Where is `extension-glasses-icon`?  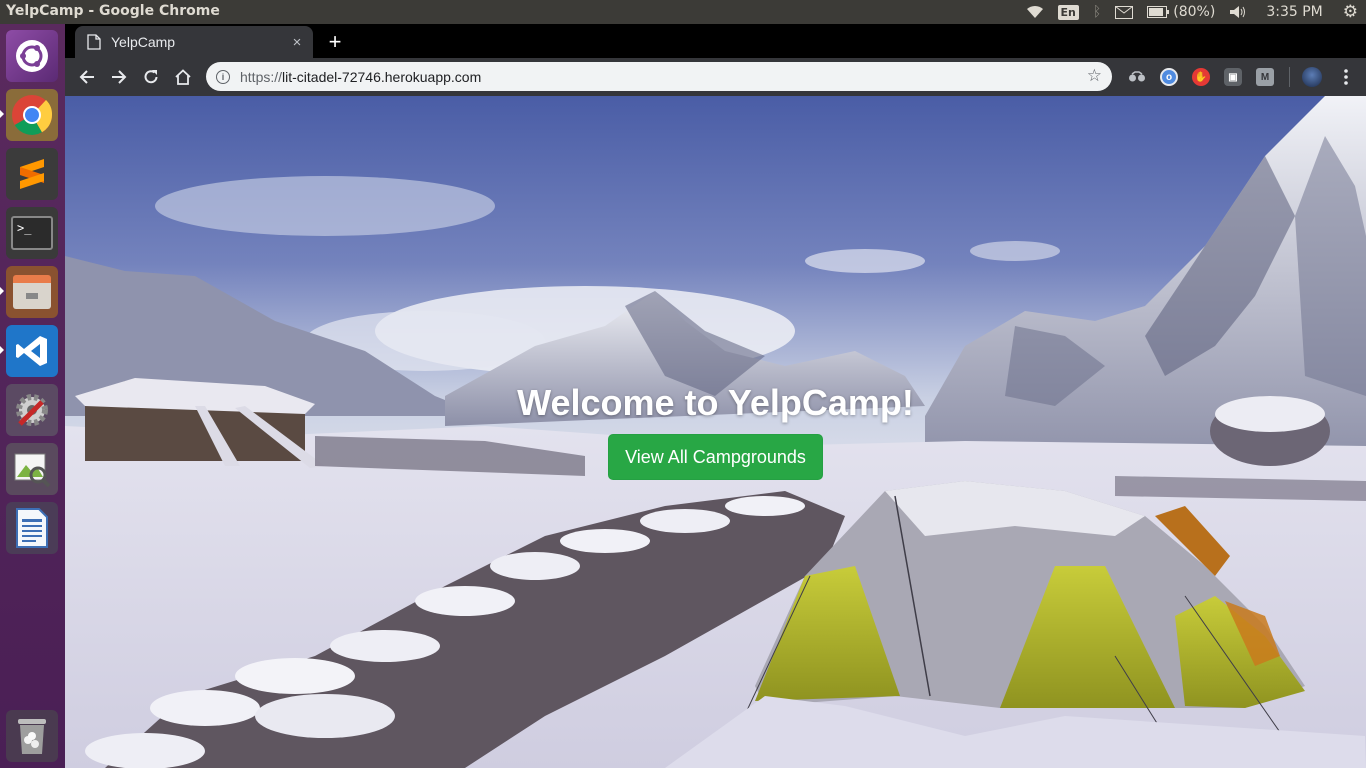
extension-glasses-icon is located at coordinates (1137, 77).